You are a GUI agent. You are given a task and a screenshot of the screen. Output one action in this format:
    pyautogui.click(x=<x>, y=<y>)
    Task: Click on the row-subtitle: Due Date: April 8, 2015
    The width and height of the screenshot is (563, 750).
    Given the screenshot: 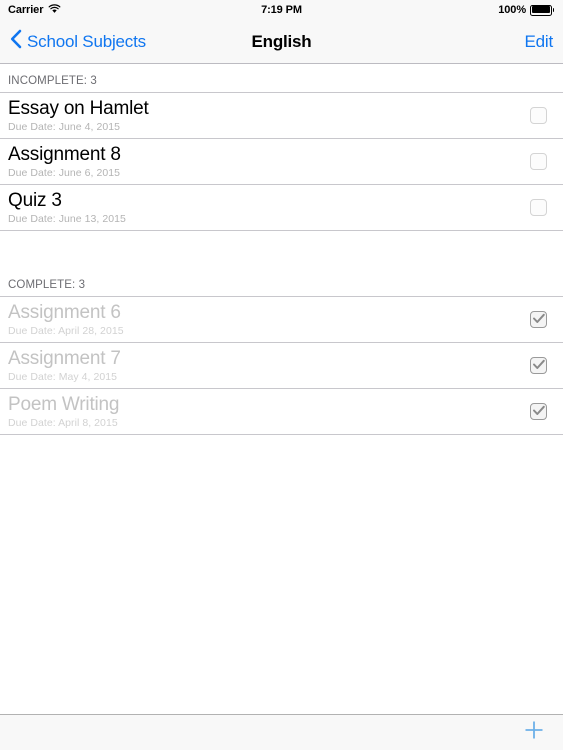 What is the action you would take?
    pyautogui.click(x=63, y=423)
    